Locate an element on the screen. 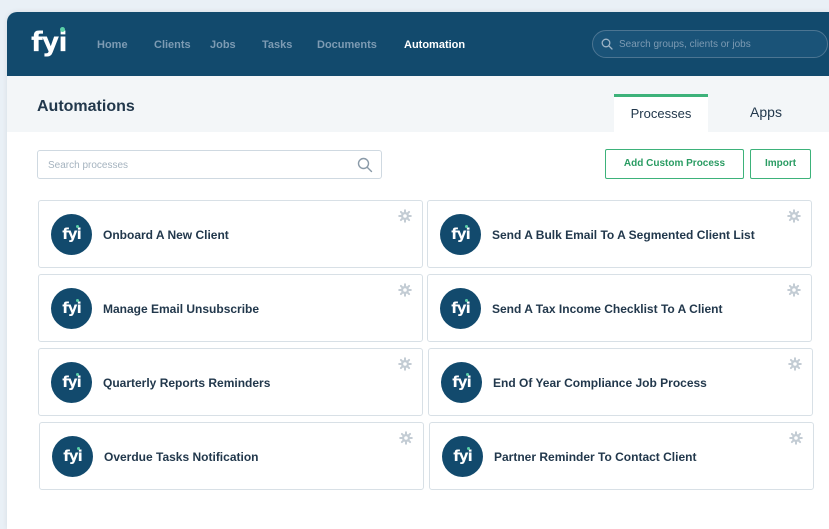 The height and width of the screenshot is (529, 829). process-search-input: Search processes is located at coordinates (209, 164).